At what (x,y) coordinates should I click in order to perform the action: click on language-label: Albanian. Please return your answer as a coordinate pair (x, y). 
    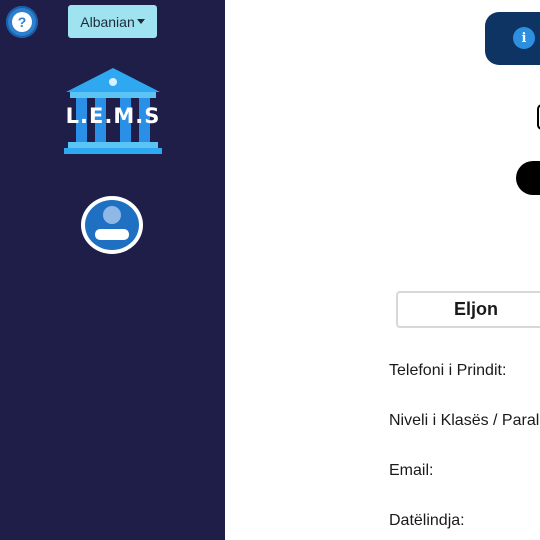
    Looking at the image, I should click on (107, 21).